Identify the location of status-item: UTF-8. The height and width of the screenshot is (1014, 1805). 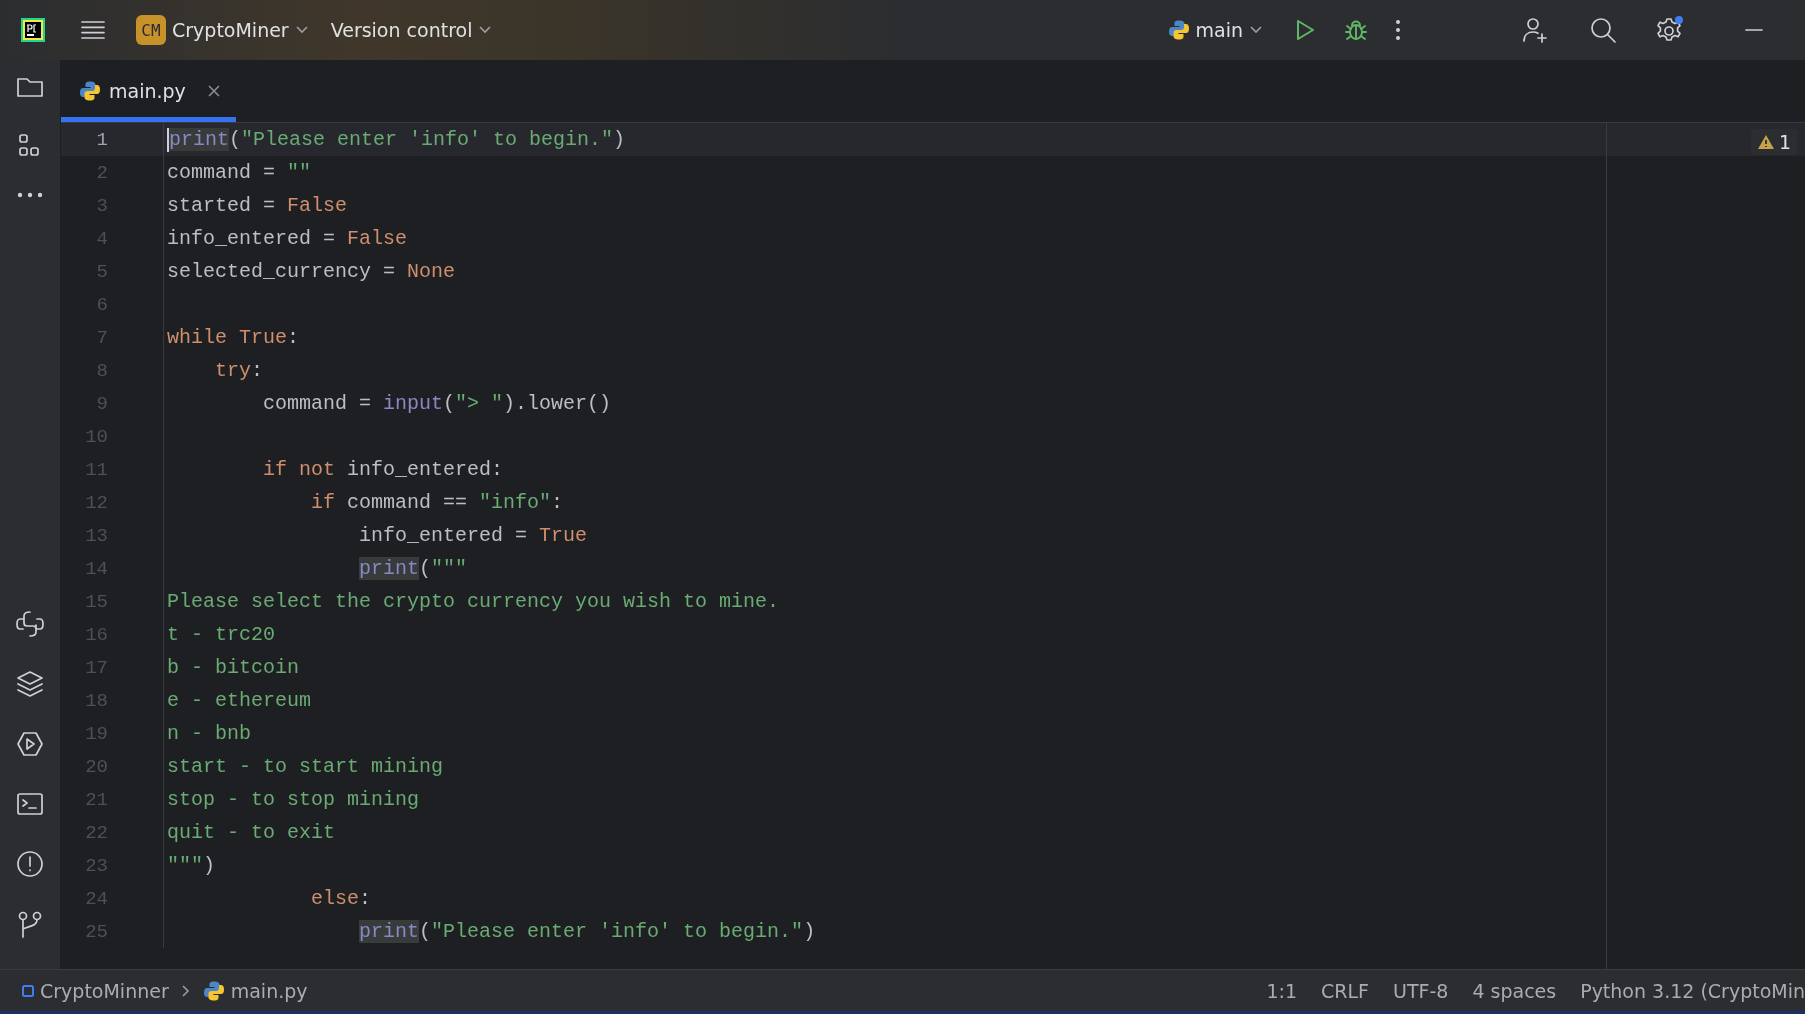
(1421, 990).